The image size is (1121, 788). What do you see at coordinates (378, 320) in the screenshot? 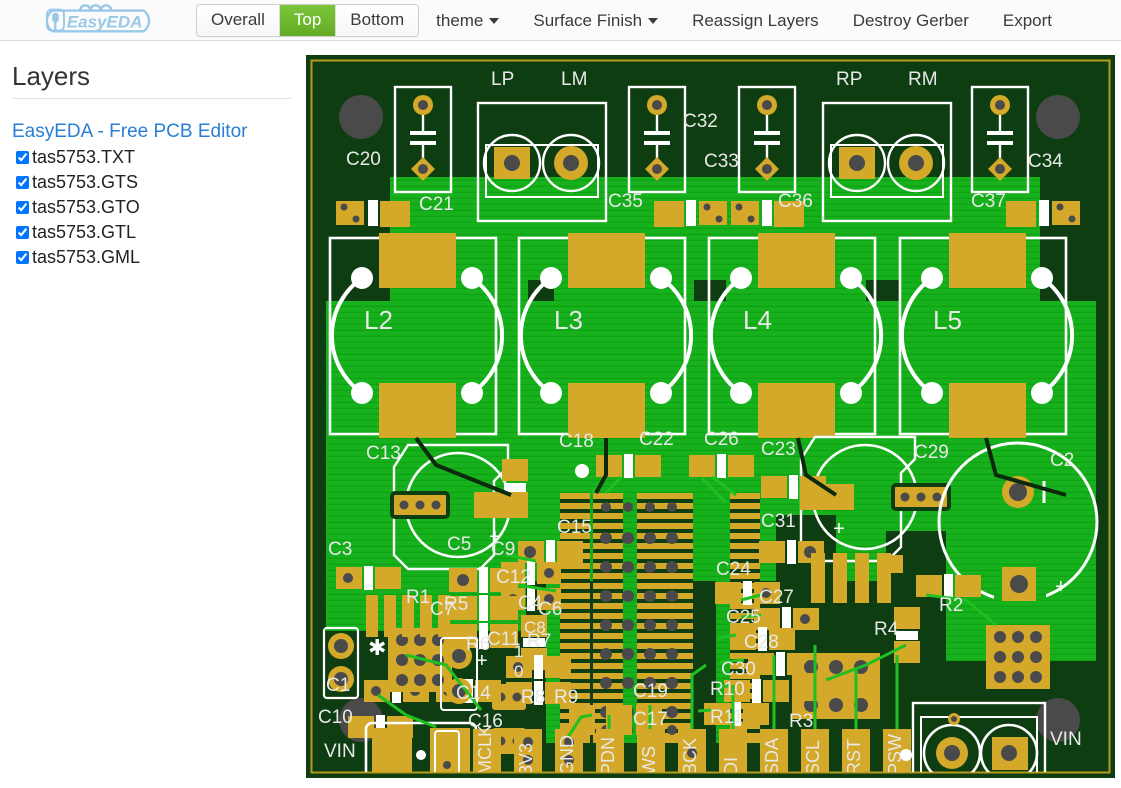
I see `svg-text: L2` at bounding box center [378, 320].